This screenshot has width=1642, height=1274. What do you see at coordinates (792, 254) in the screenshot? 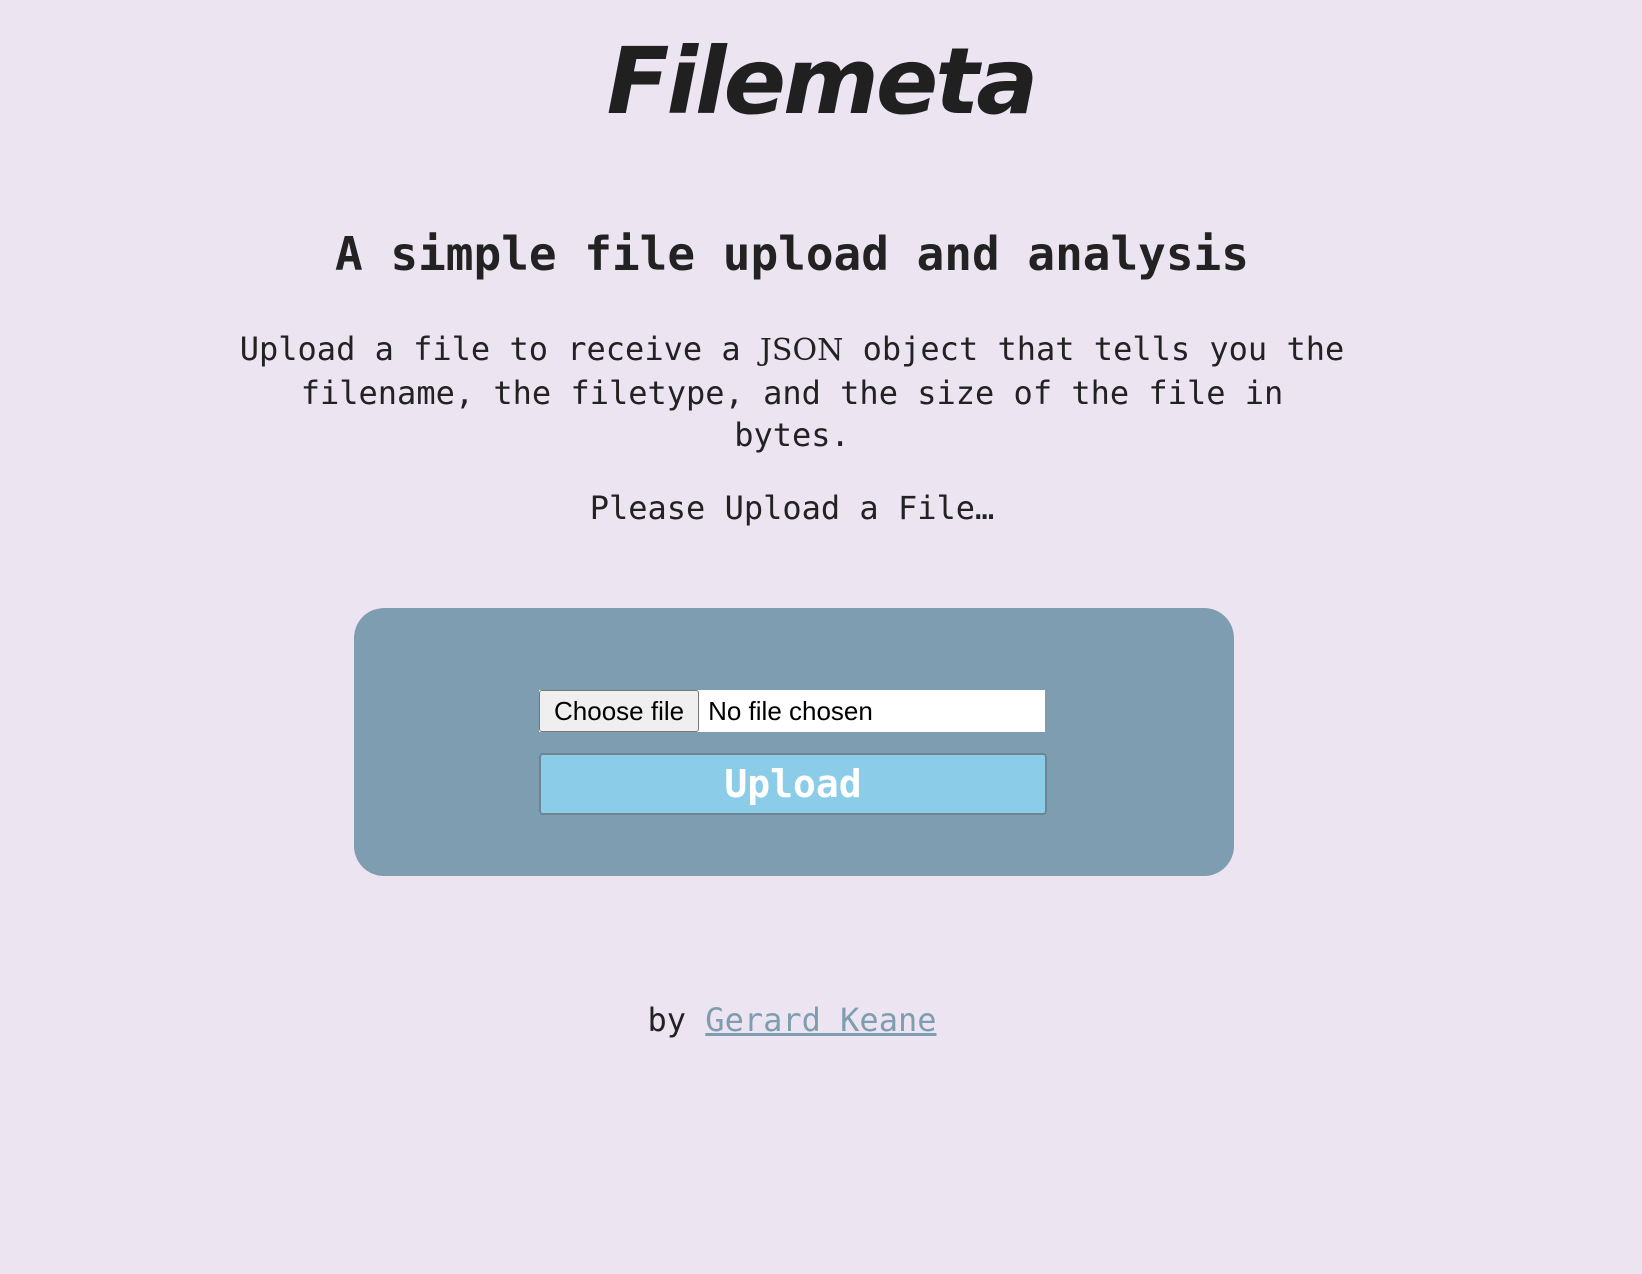
I see `page-headline: A simple file upload and analysis` at bounding box center [792, 254].